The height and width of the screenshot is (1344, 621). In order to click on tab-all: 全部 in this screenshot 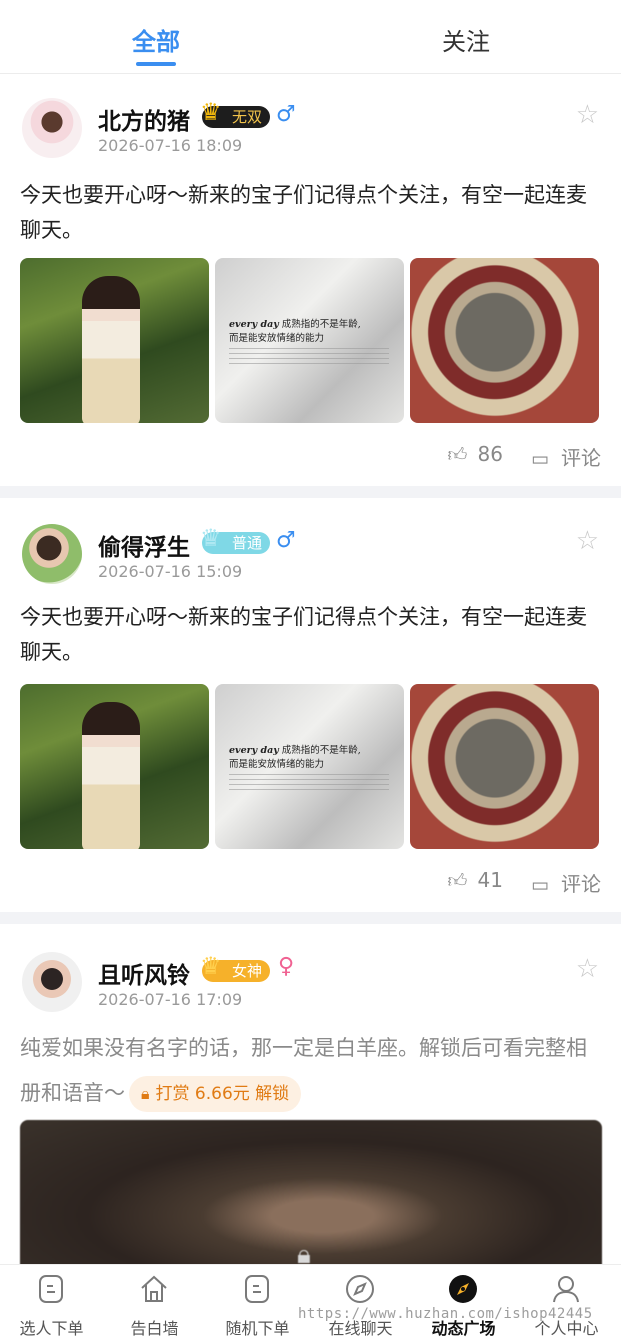, I will do `click(156, 39)`.